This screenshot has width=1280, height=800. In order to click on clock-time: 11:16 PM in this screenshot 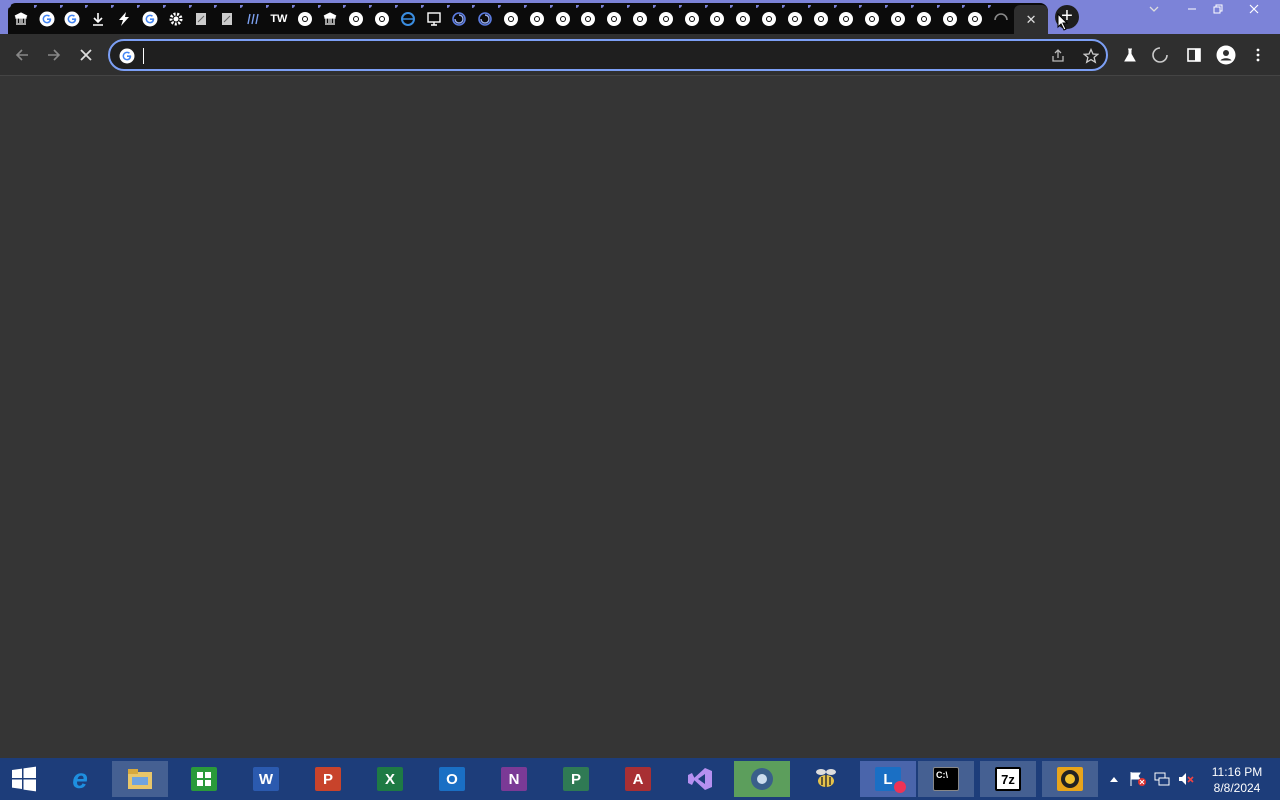, I will do `click(1237, 772)`.